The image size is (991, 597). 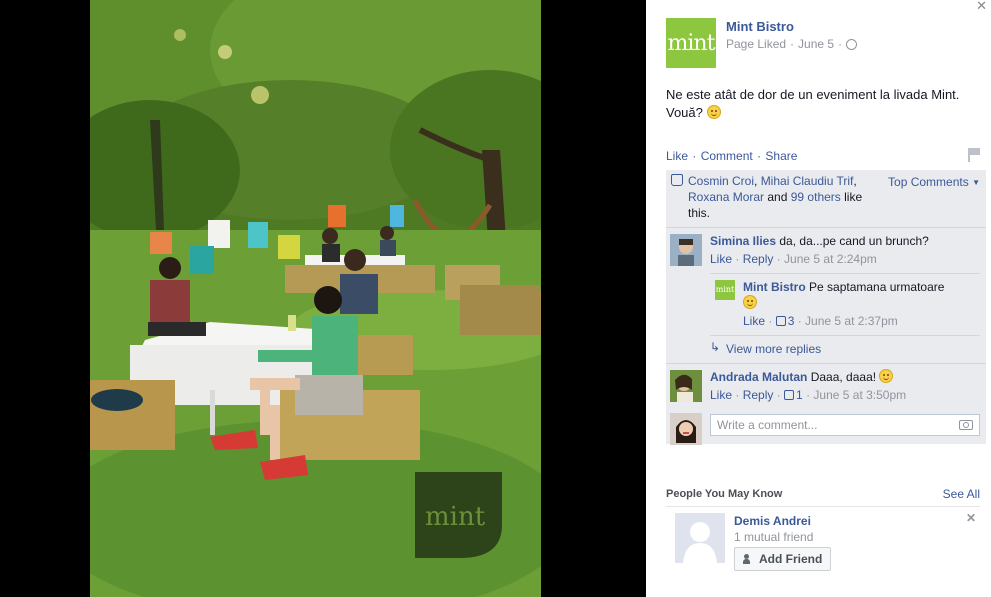 What do you see at coordinates (783, 559) in the screenshot?
I see `add-friend-button: Add Friend` at bounding box center [783, 559].